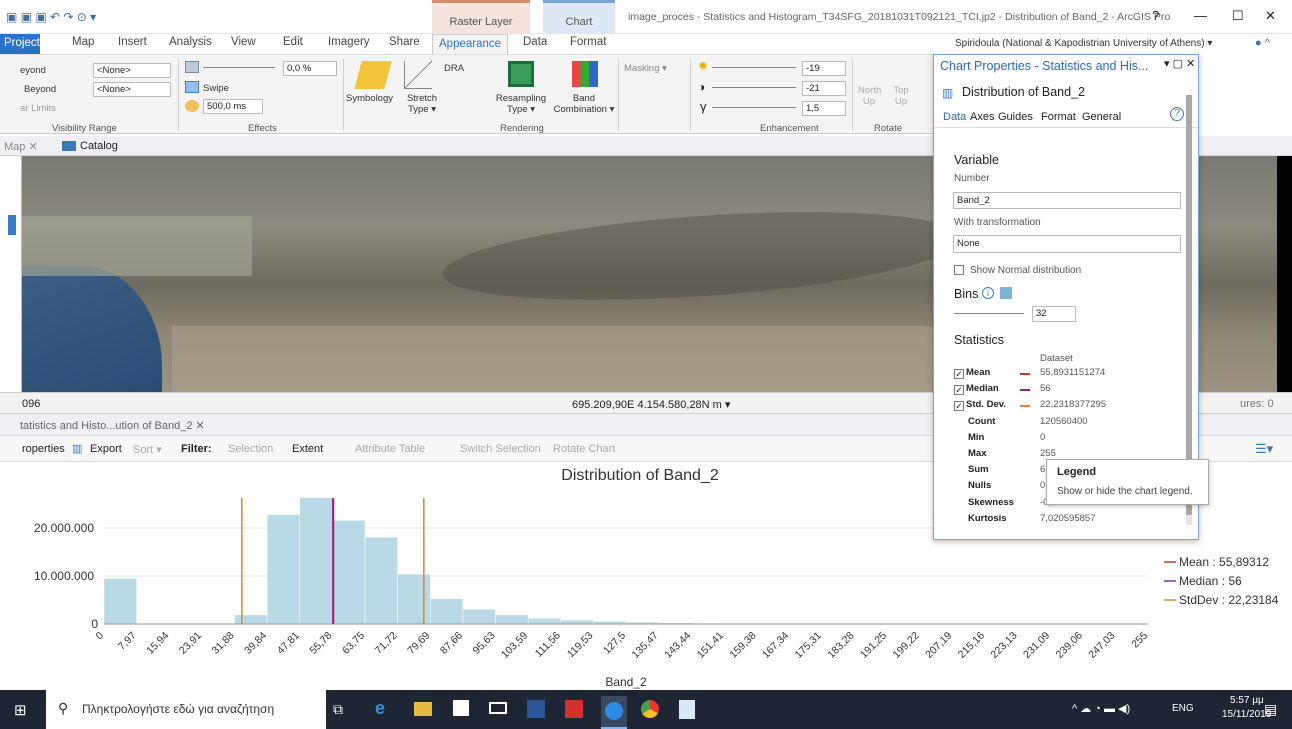 This screenshot has height=729, width=1292. Describe the element at coordinates (1200, 15) in the screenshot. I see `minimize-button: —` at that location.